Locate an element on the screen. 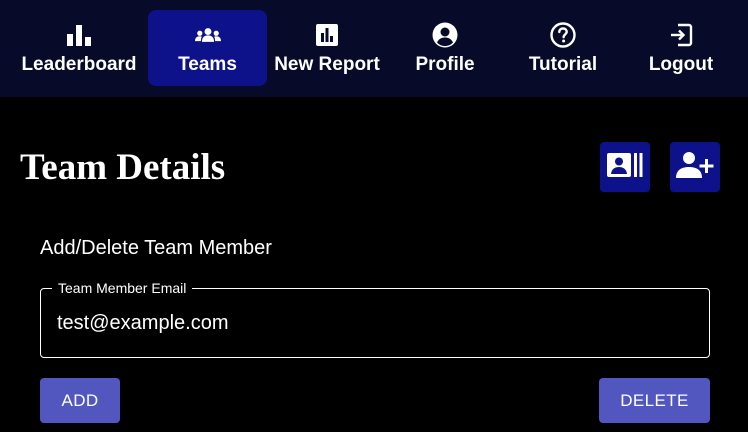 Image resolution: width=748 pixels, height=432 pixels. nav-profile: Profile is located at coordinates (445, 48).